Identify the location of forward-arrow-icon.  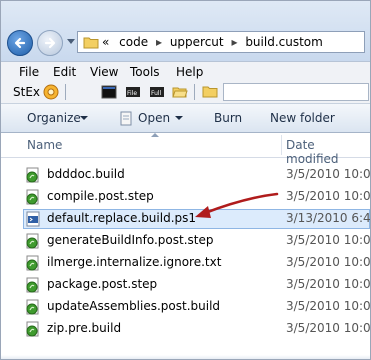
(50, 43).